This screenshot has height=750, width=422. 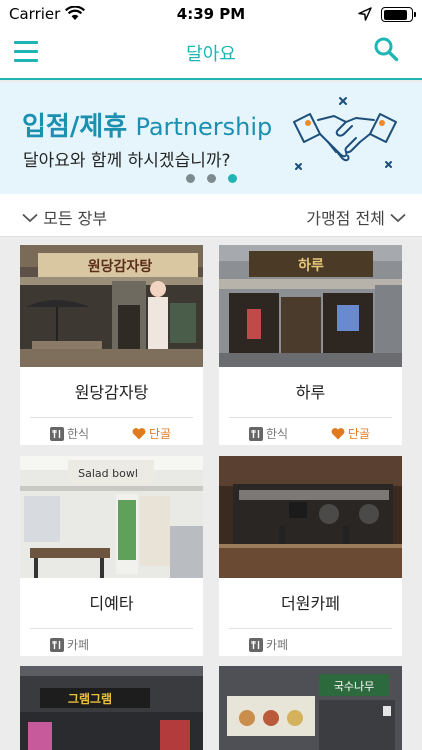 I want to click on store-sign: 하루, so click(x=311, y=265).